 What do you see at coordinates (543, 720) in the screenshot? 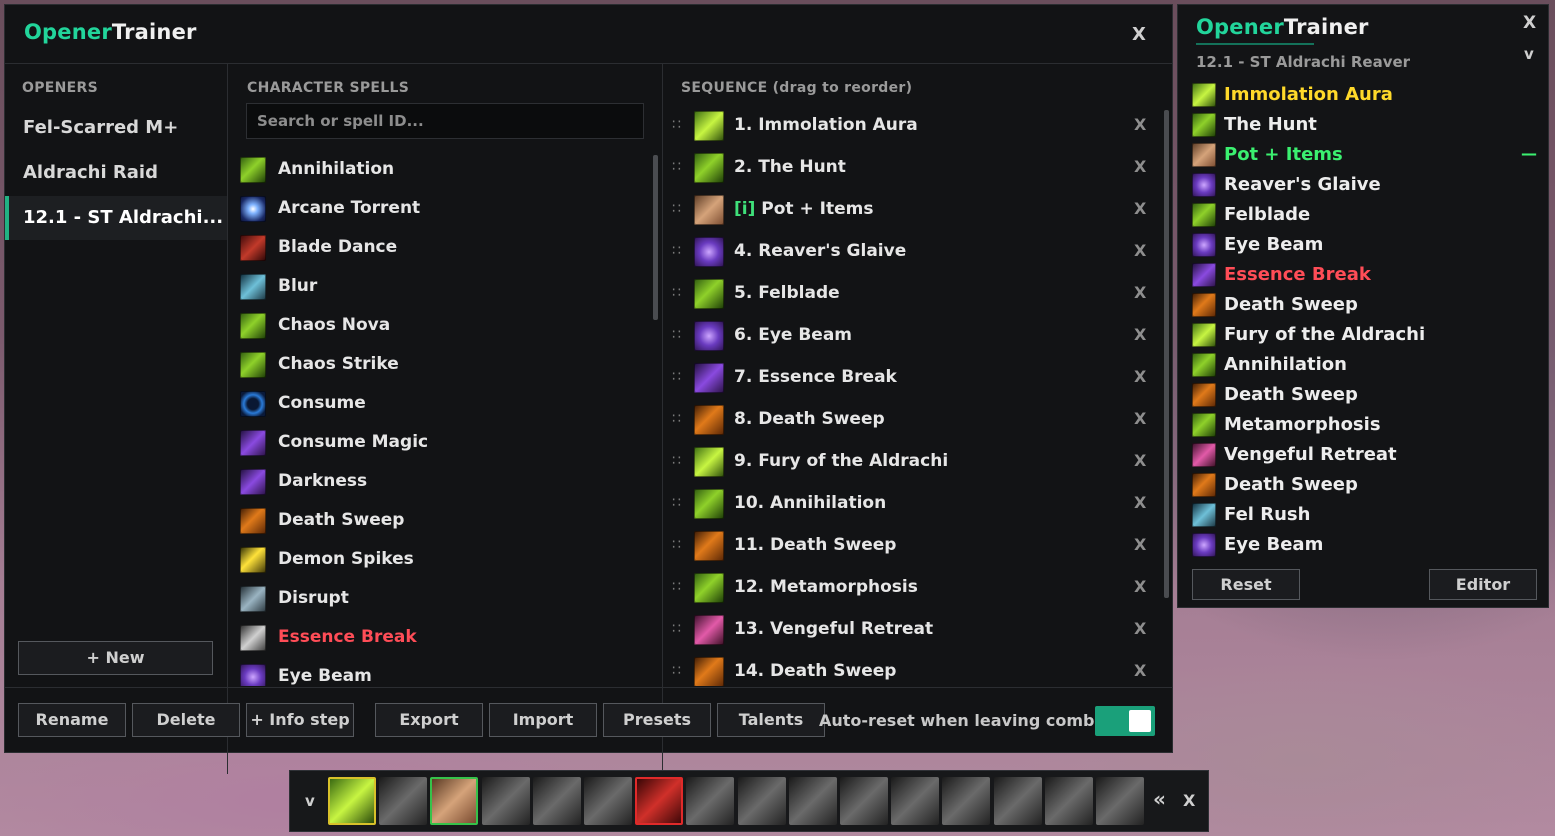
I see `import-button: Import` at bounding box center [543, 720].